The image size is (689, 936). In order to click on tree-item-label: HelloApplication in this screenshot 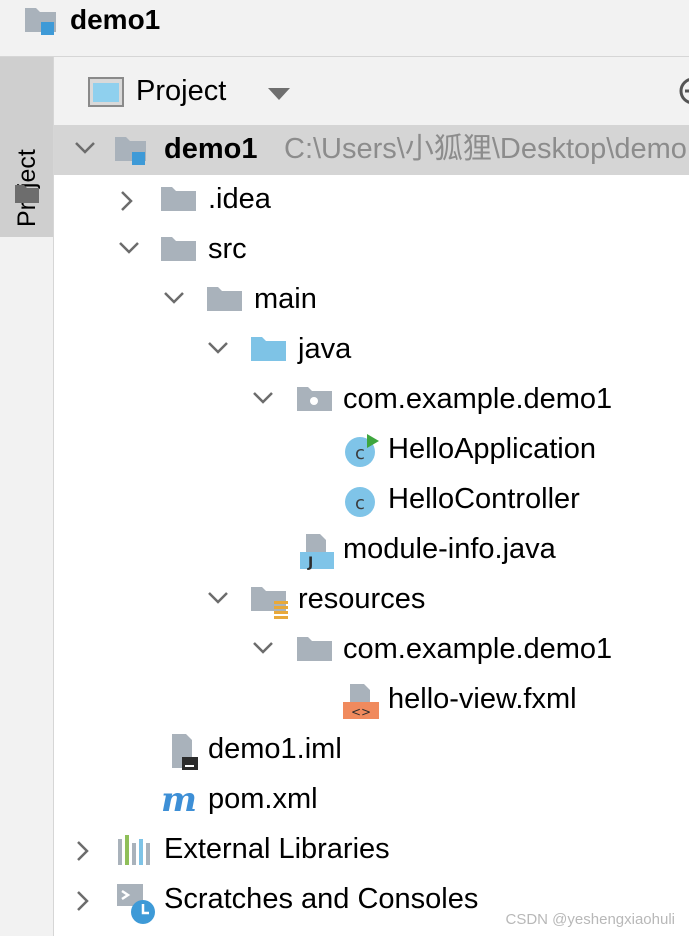, I will do `click(492, 449)`.